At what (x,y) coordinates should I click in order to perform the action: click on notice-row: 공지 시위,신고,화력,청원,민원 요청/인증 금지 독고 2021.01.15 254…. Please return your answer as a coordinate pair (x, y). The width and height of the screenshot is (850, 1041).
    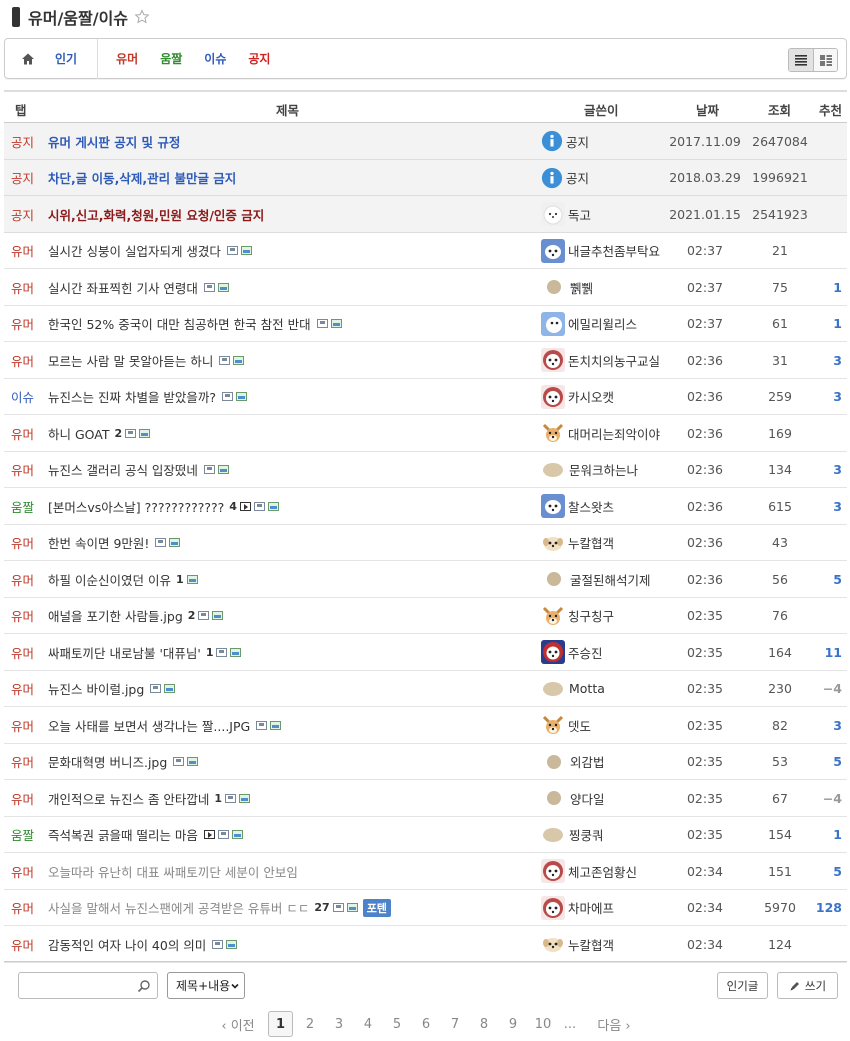
    Looking at the image, I should click on (425, 214).